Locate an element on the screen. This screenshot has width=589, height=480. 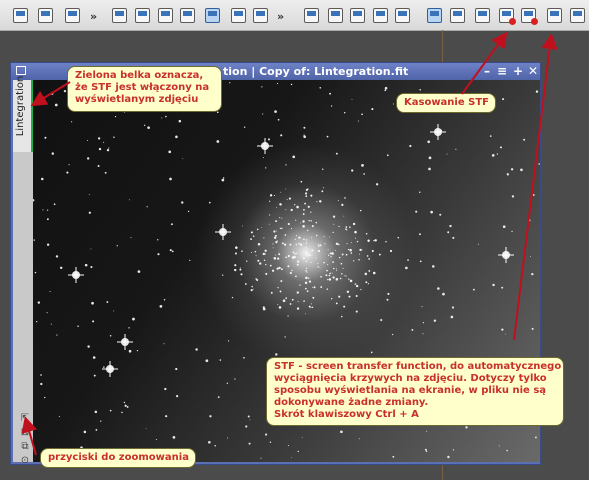
stf-link-icon is located at coordinates (482, 15).